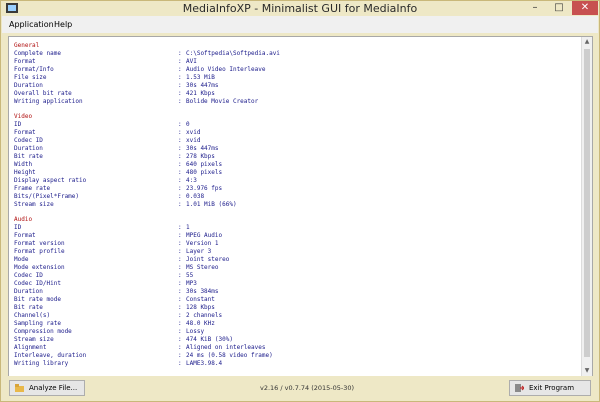  I want to click on report-row: Format profile: Layer 3, so click(112, 252).